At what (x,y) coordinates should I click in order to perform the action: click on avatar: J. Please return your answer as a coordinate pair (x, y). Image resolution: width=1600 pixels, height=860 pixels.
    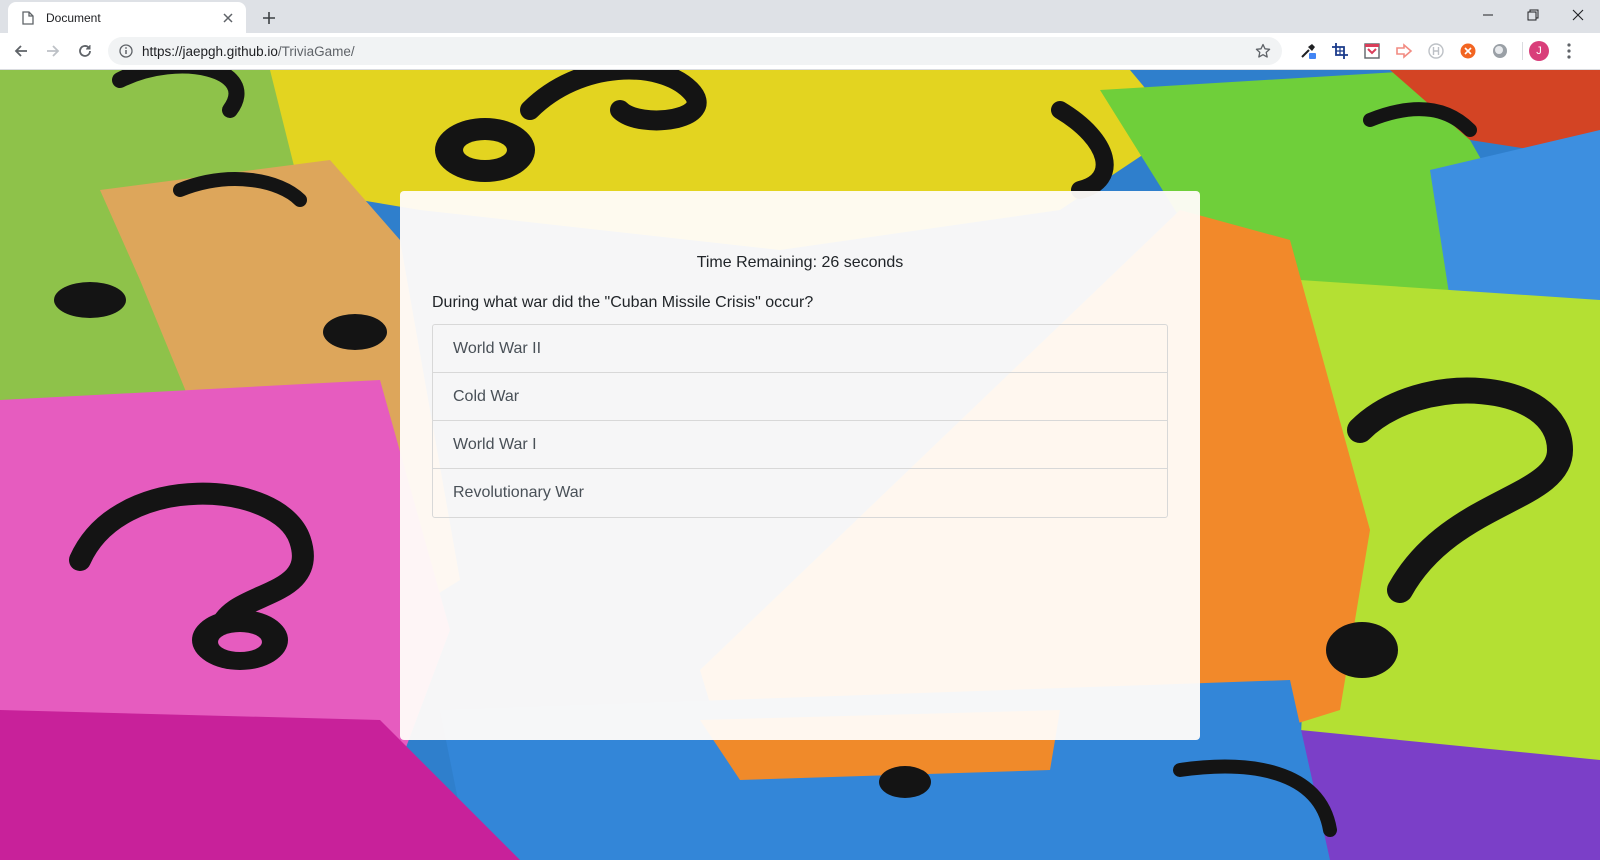
    Looking at the image, I should click on (1539, 51).